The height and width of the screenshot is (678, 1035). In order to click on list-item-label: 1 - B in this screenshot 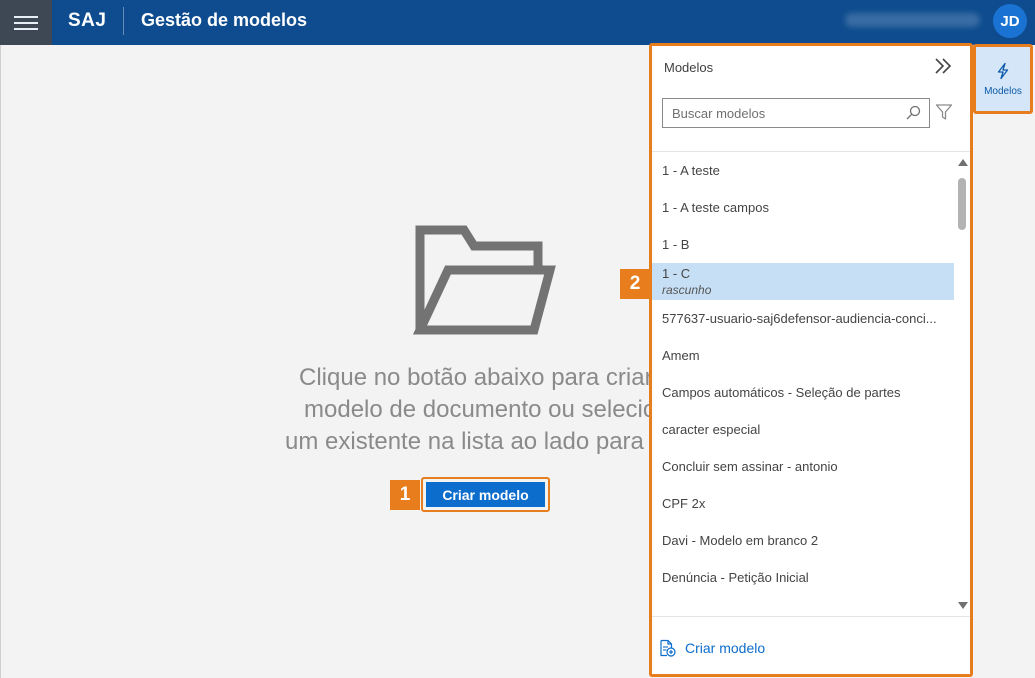, I will do `click(676, 244)`.